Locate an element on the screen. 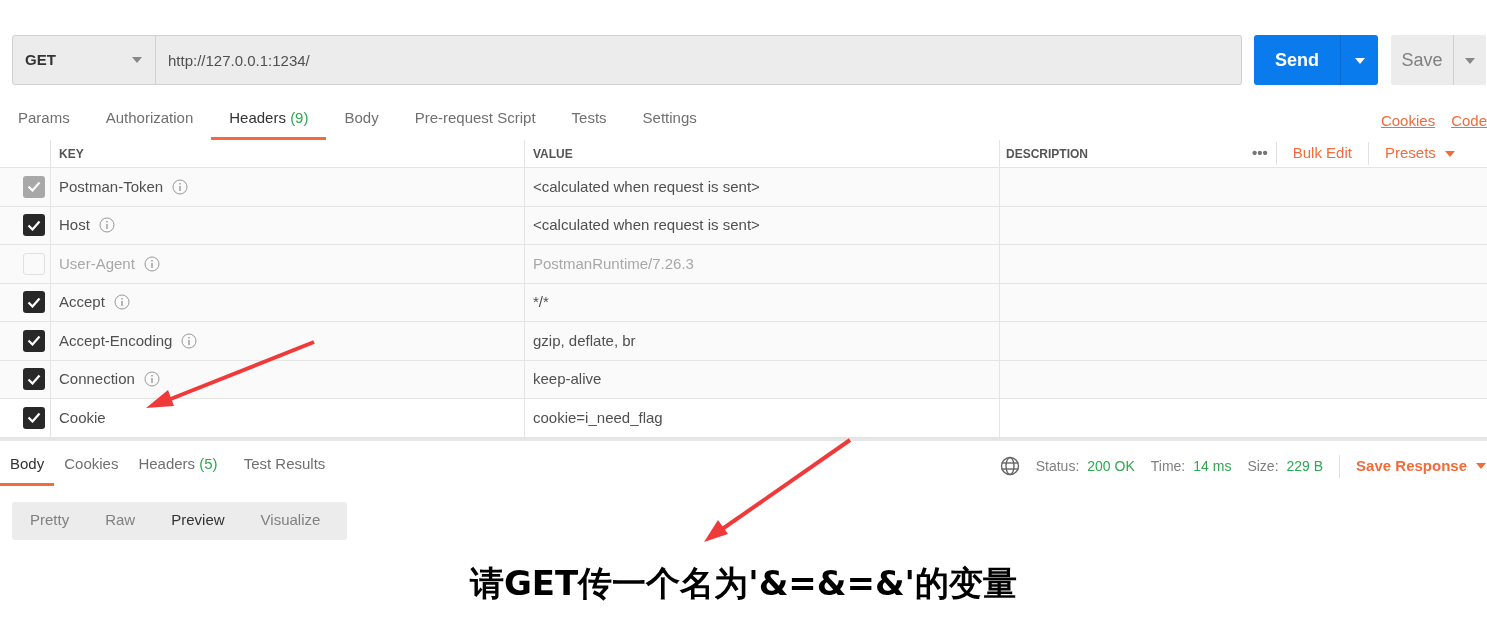  header-value: */* is located at coordinates (541, 302).